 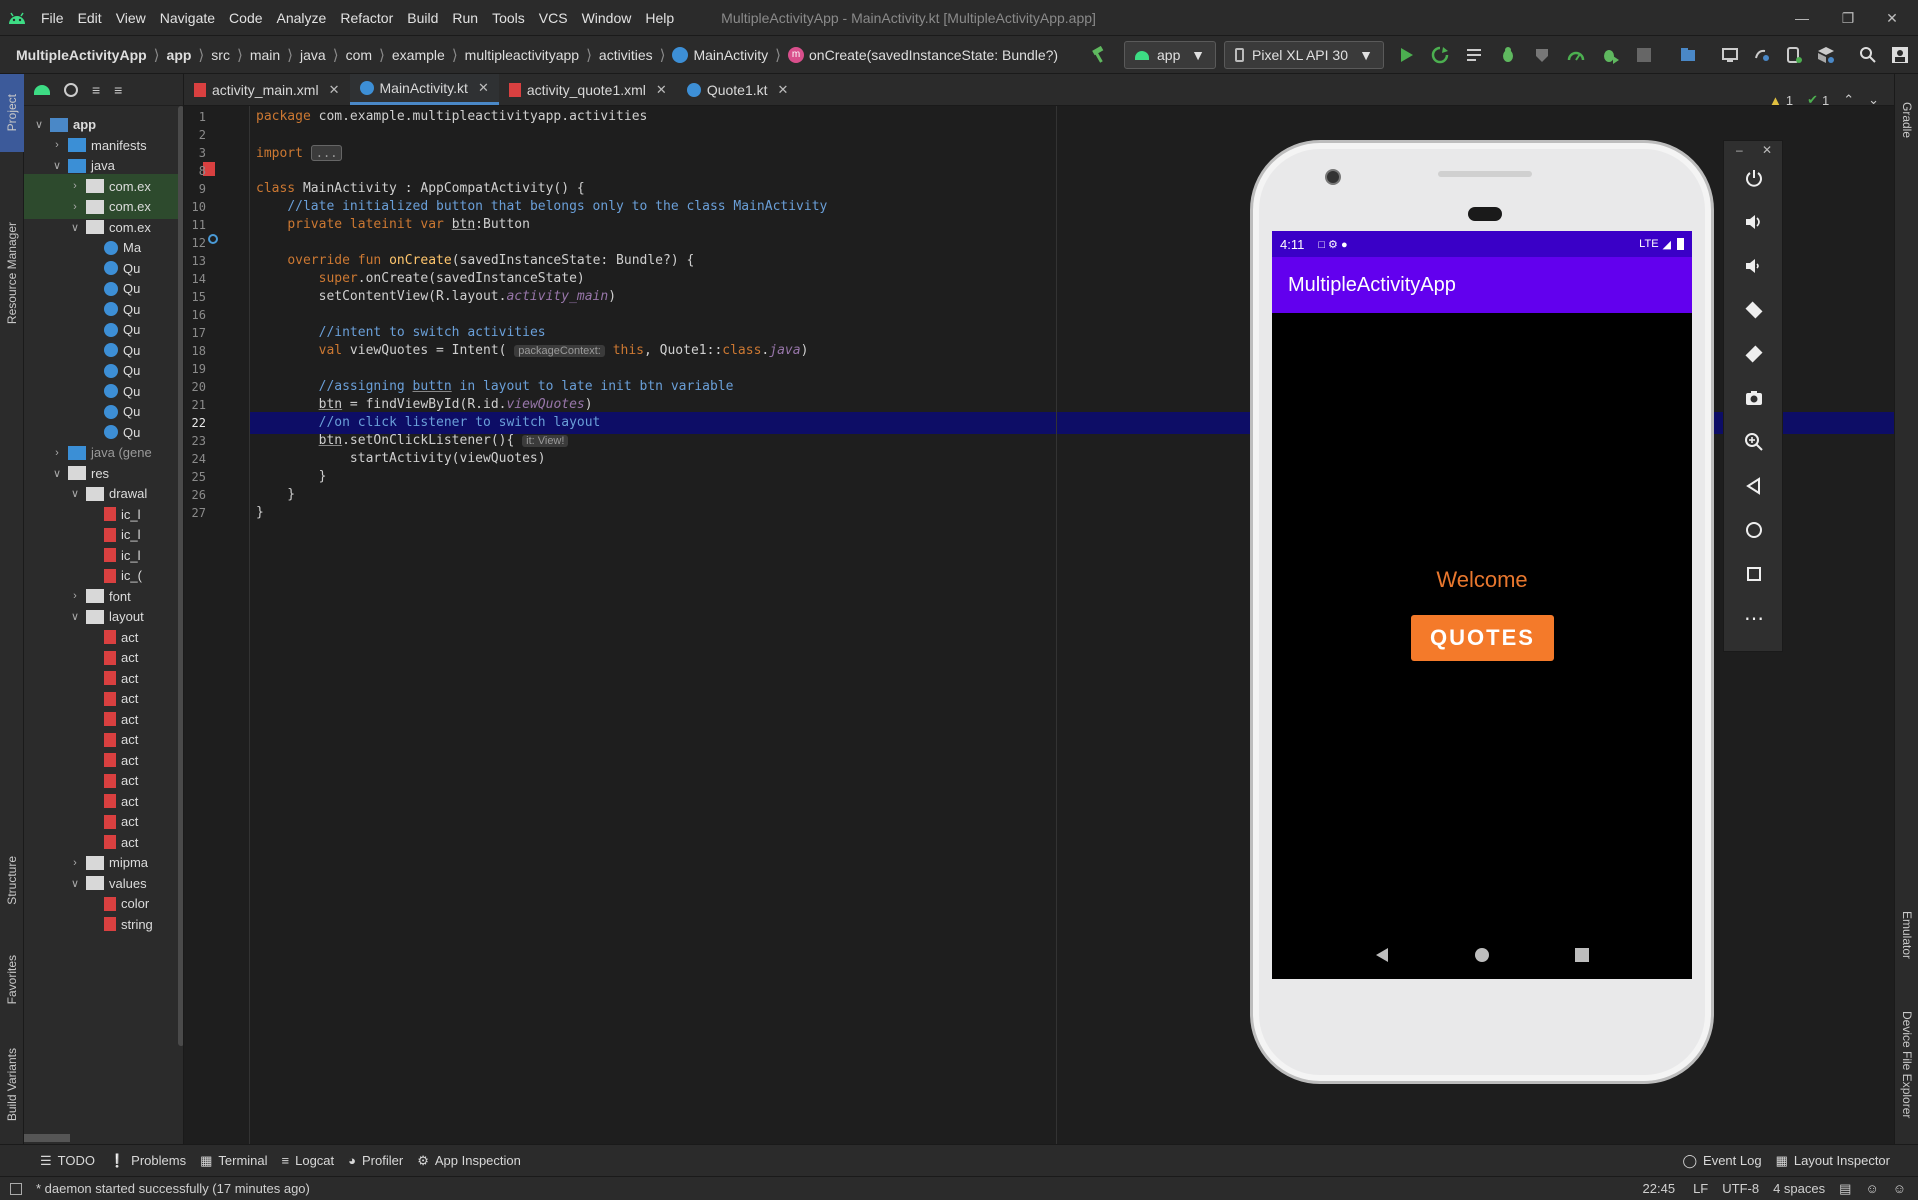 What do you see at coordinates (1582, 955) in the screenshot?
I see `recents-nav-icon` at bounding box center [1582, 955].